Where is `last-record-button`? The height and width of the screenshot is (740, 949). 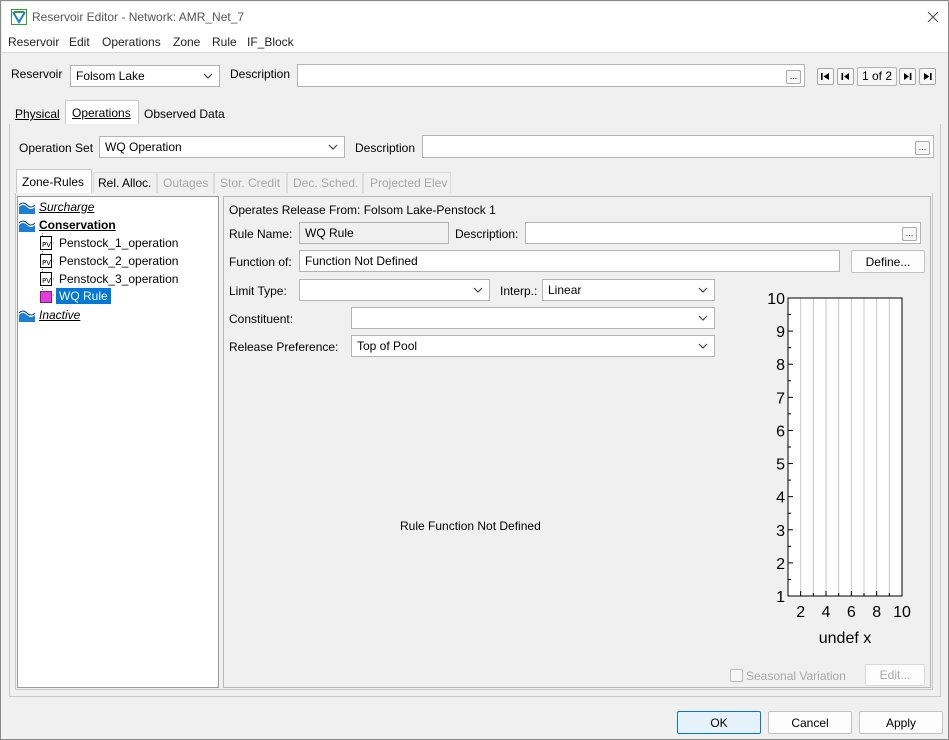
last-record-button is located at coordinates (927, 76).